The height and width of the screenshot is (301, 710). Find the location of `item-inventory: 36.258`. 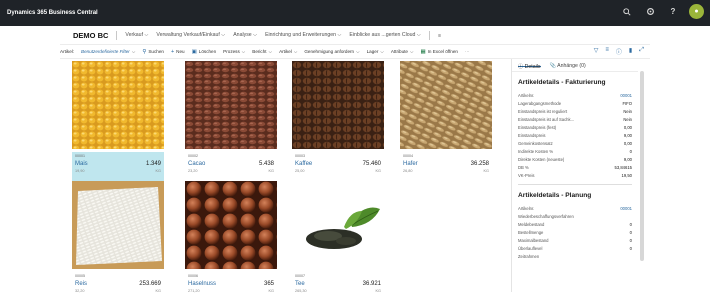

item-inventory: 36.258 is located at coordinates (479, 164).